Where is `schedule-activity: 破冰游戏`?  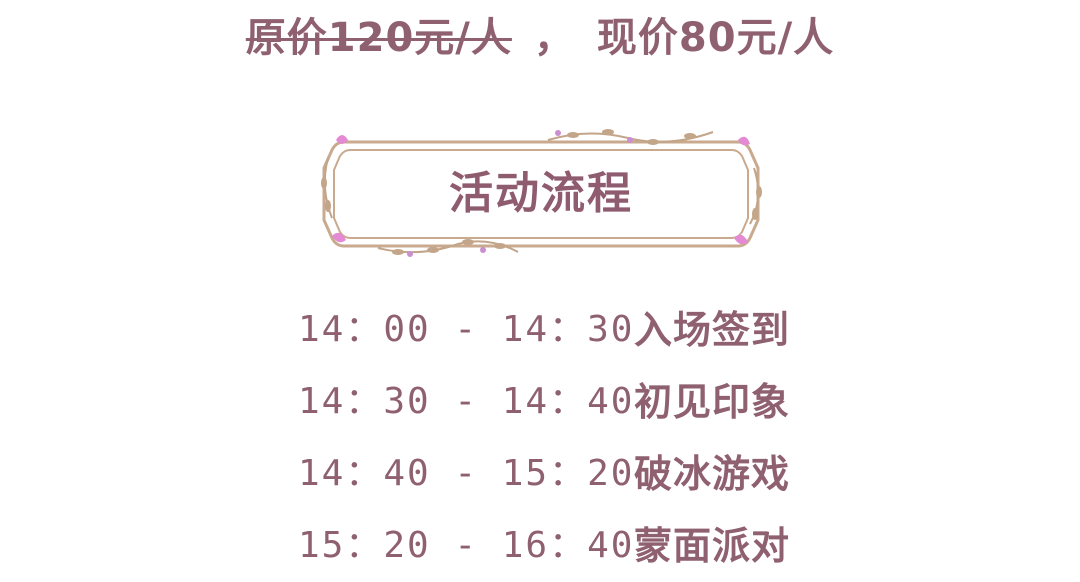
schedule-activity: 破冰游戏 is located at coordinates (712, 473).